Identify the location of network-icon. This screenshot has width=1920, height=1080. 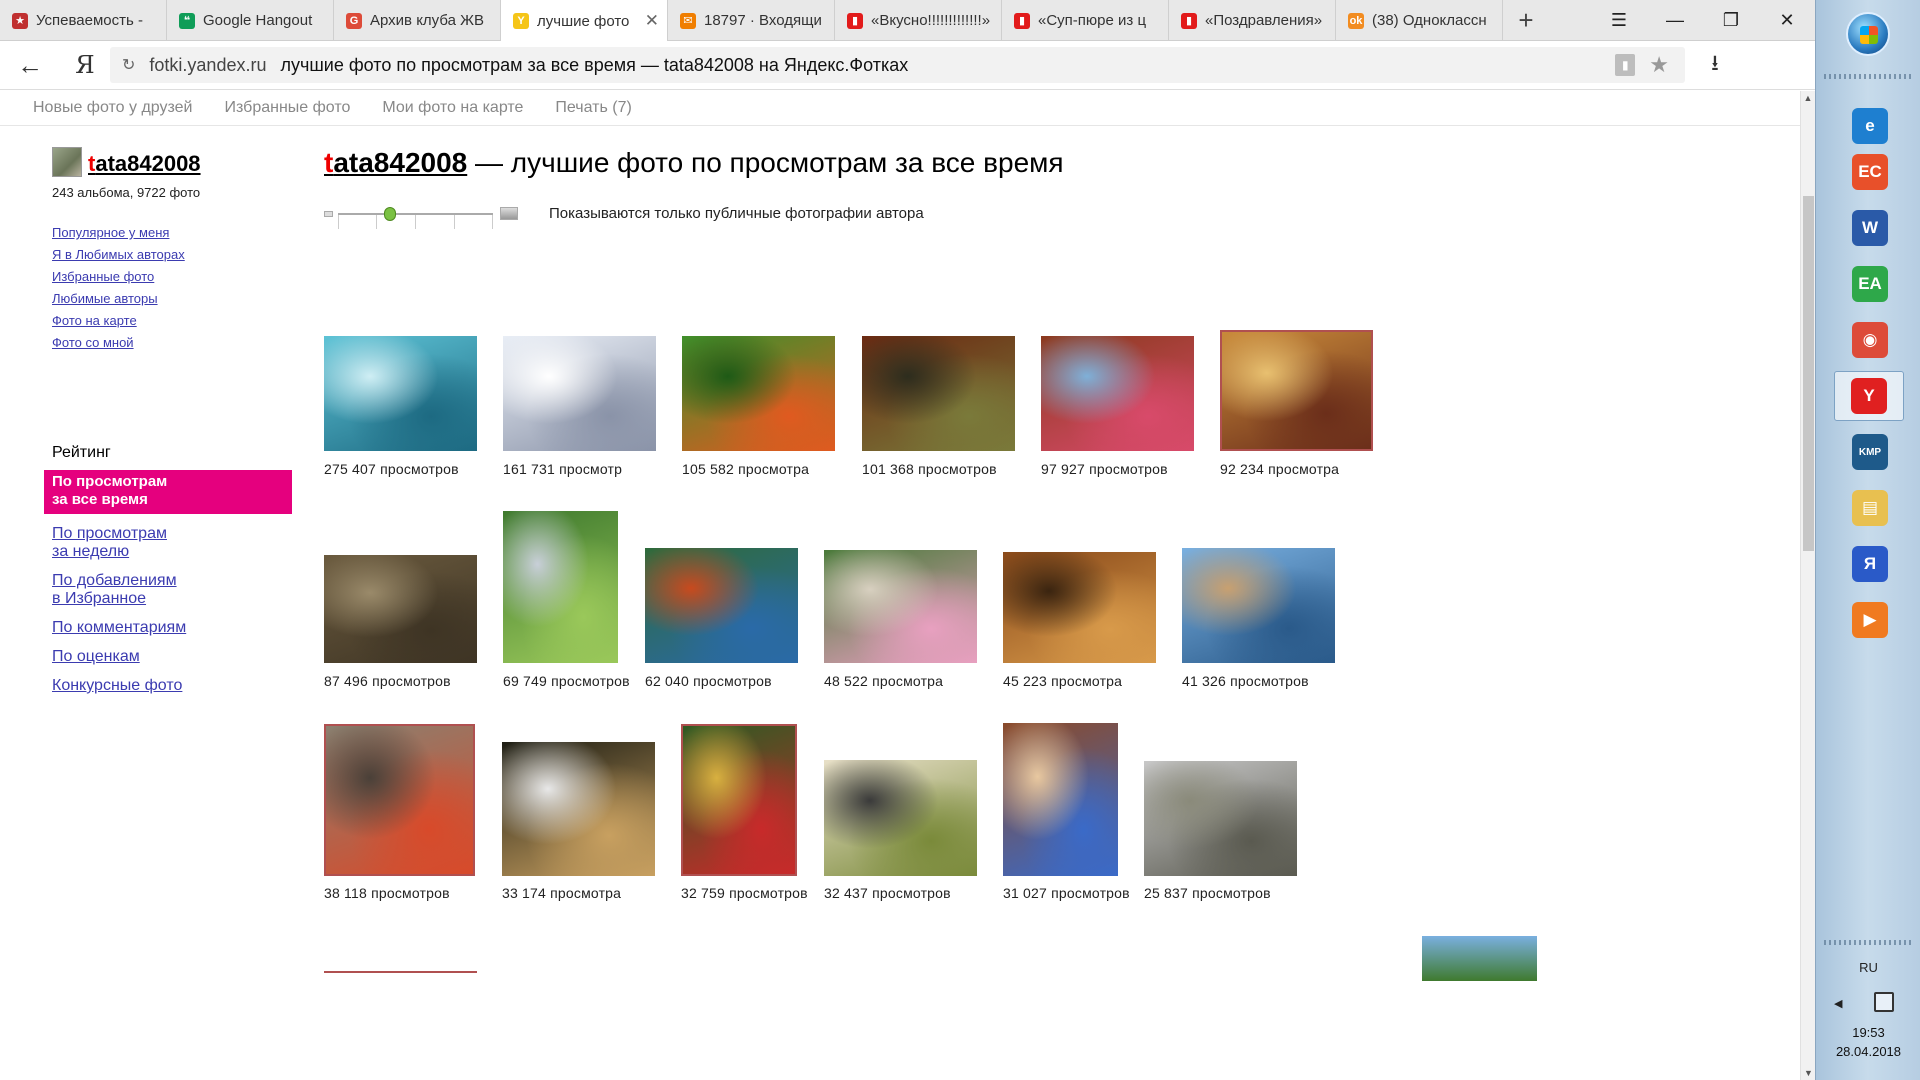
(1884, 1002).